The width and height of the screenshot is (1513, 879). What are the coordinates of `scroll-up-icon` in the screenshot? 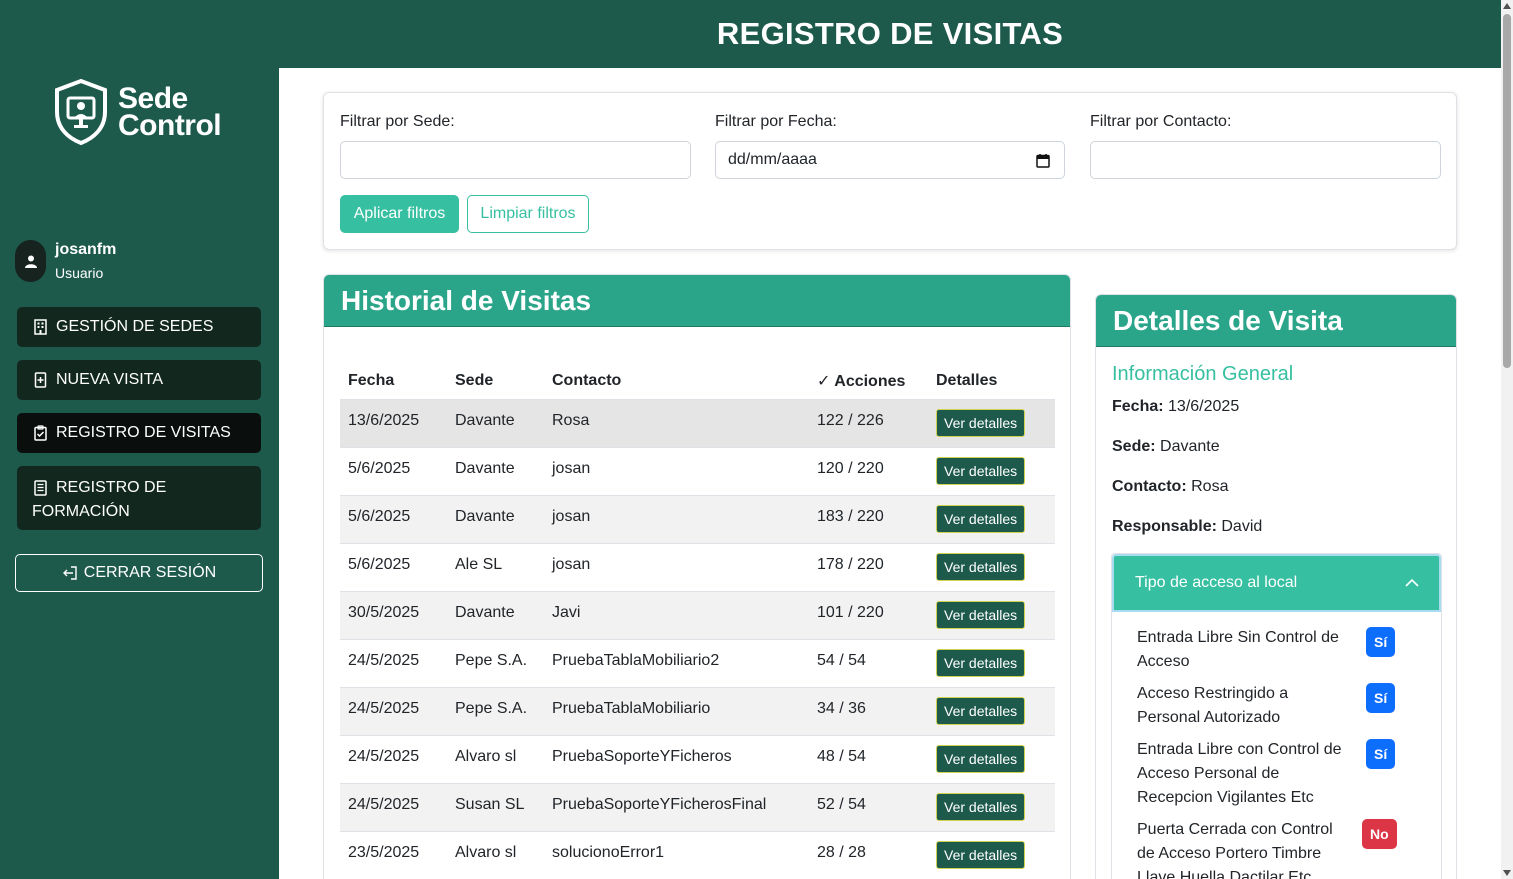 It's located at (1507, 6).